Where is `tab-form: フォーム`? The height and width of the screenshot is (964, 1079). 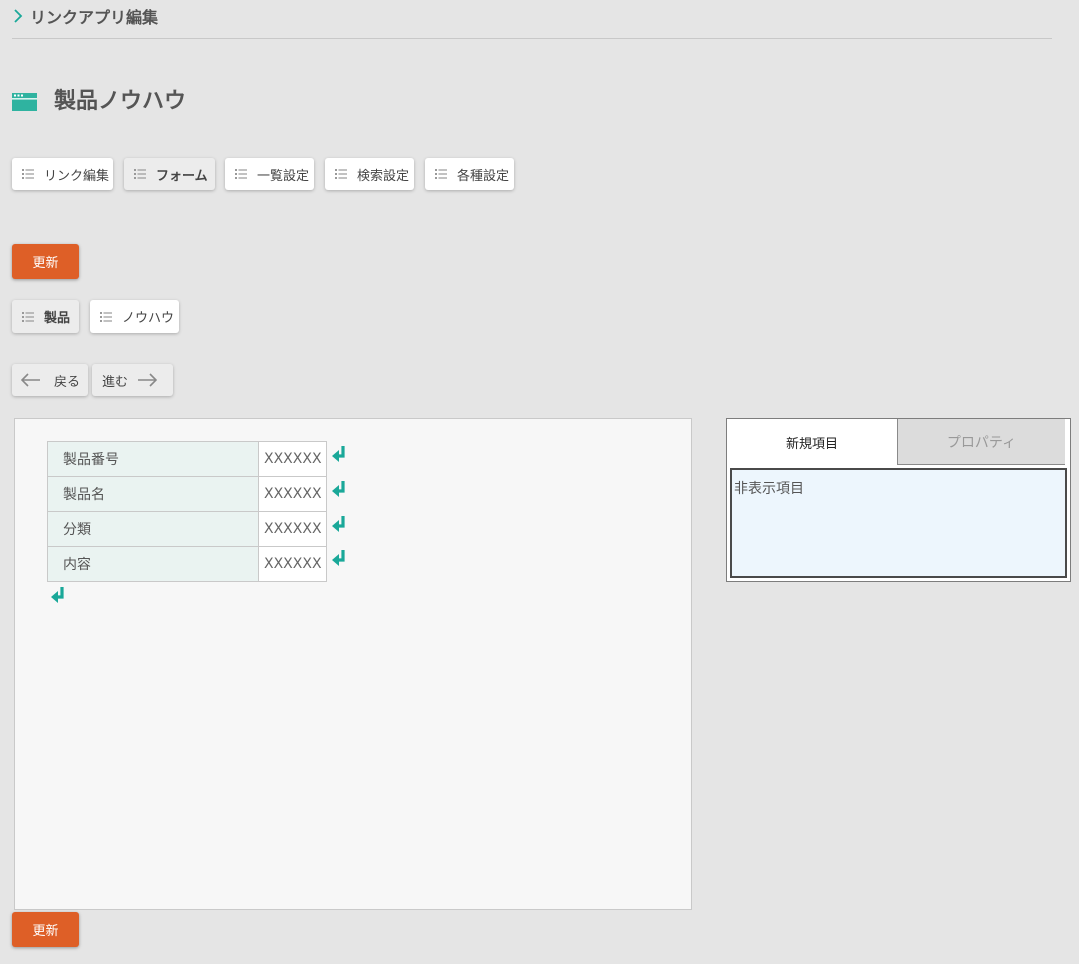
tab-form: フォーム is located at coordinates (169, 174).